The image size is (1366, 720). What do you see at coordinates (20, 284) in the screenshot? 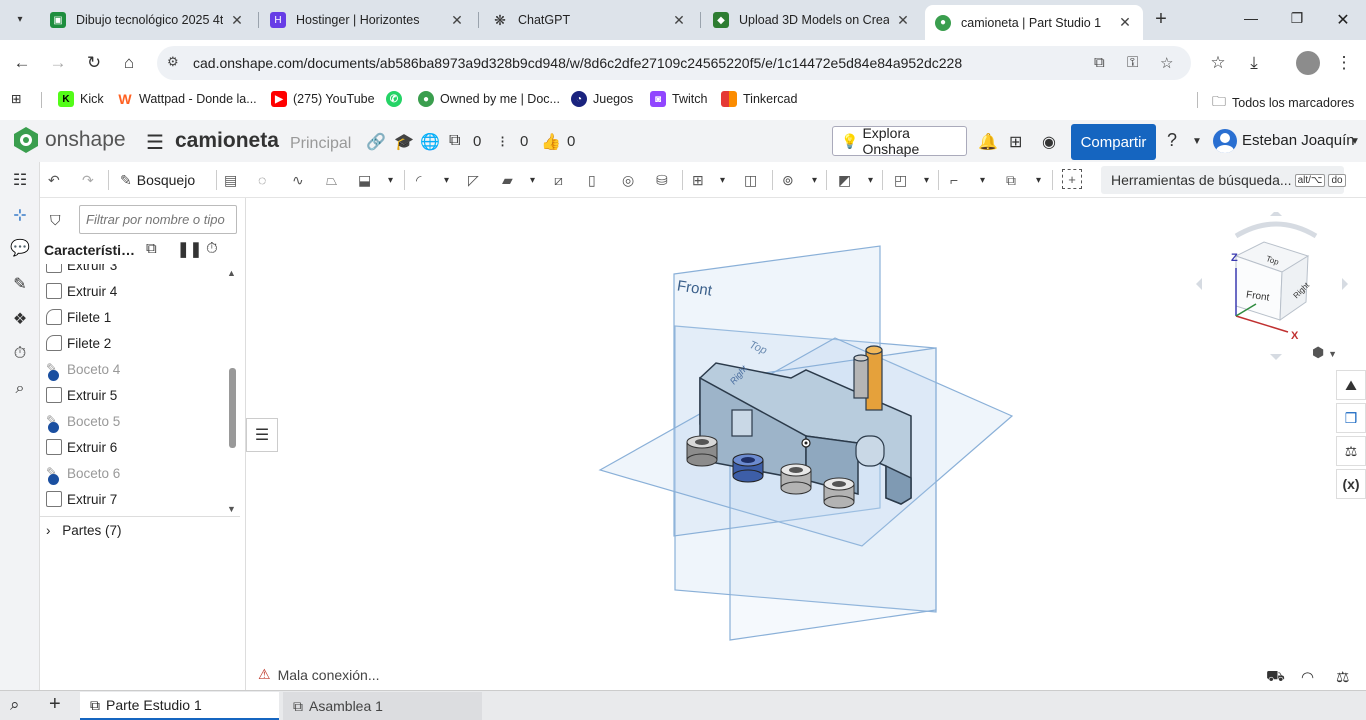
I see `notes-icon: ✎` at bounding box center [20, 284].